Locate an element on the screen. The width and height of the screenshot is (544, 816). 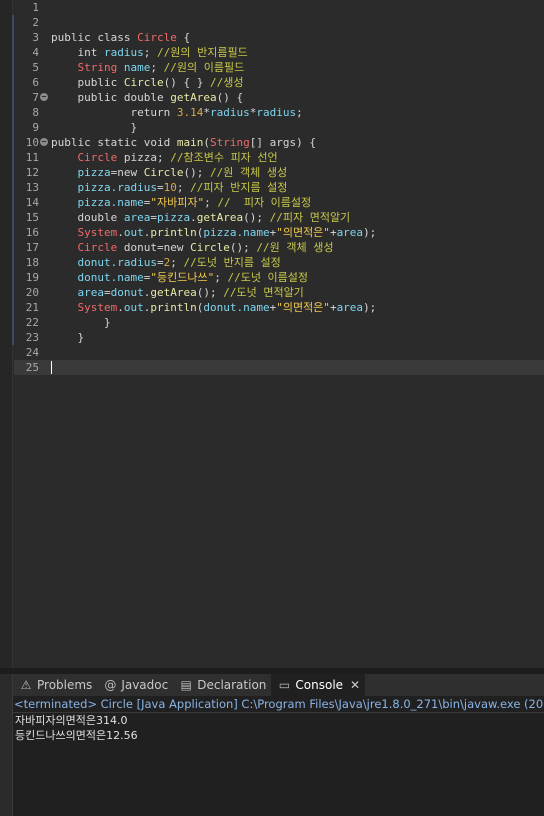
line-number: 20 is located at coordinates (32, 292).